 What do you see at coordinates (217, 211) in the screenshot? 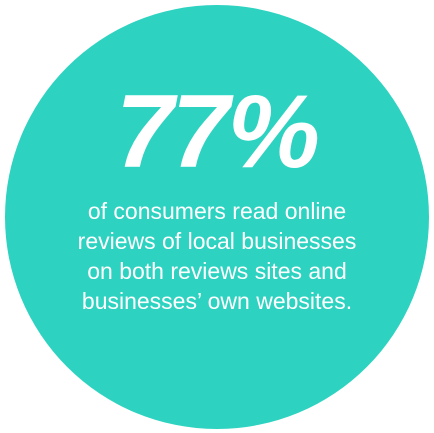
I see `stat-caption-line: of consumers read online` at bounding box center [217, 211].